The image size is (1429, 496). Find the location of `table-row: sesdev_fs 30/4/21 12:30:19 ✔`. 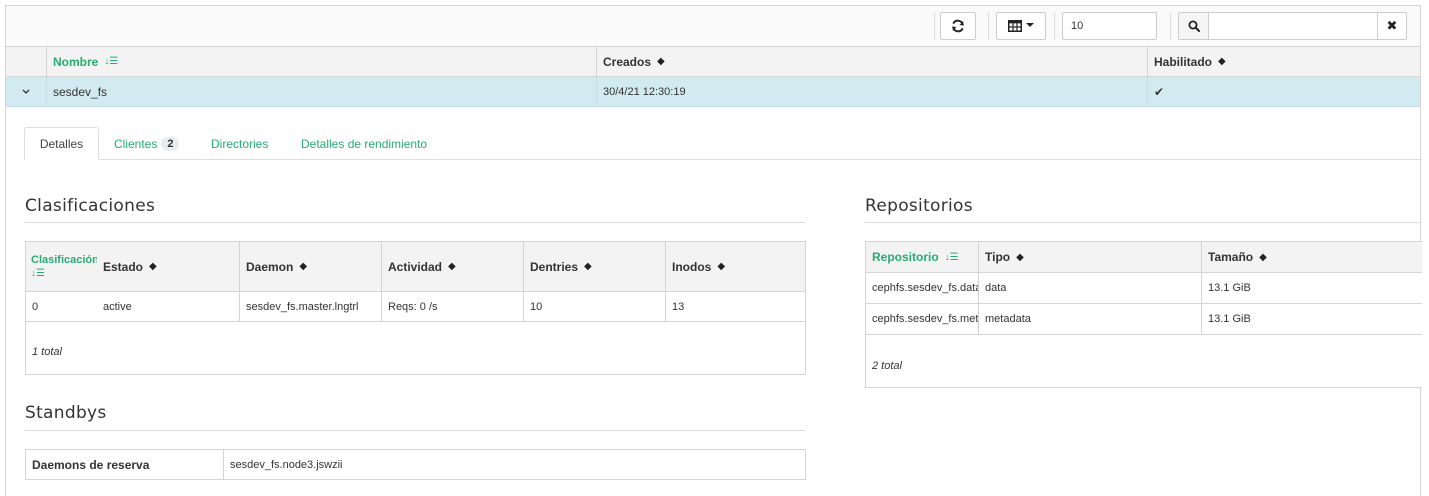

table-row: sesdev_fs 30/4/21 12:30:19 ✔ is located at coordinates (713, 92).